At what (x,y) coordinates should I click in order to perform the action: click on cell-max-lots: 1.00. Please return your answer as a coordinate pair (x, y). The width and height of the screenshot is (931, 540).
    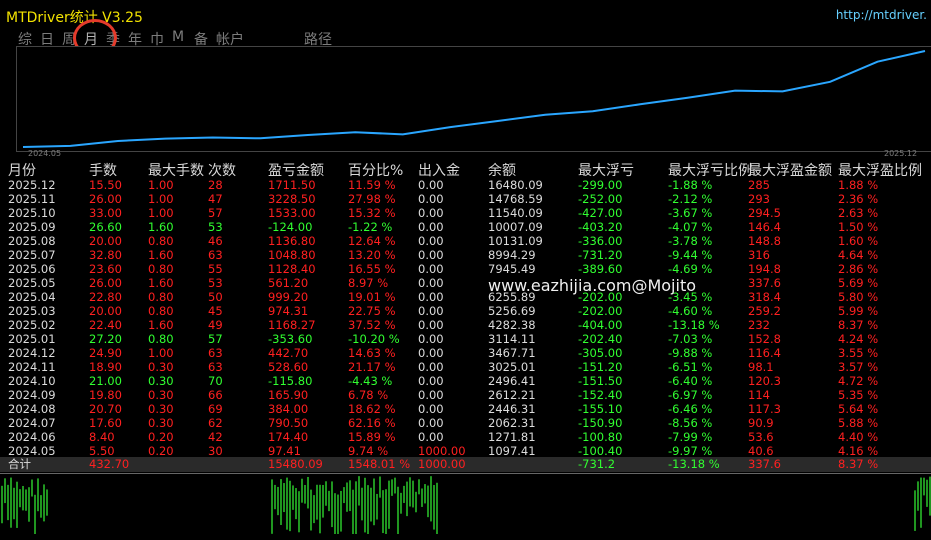
    Looking at the image, I should click on (161, 353).